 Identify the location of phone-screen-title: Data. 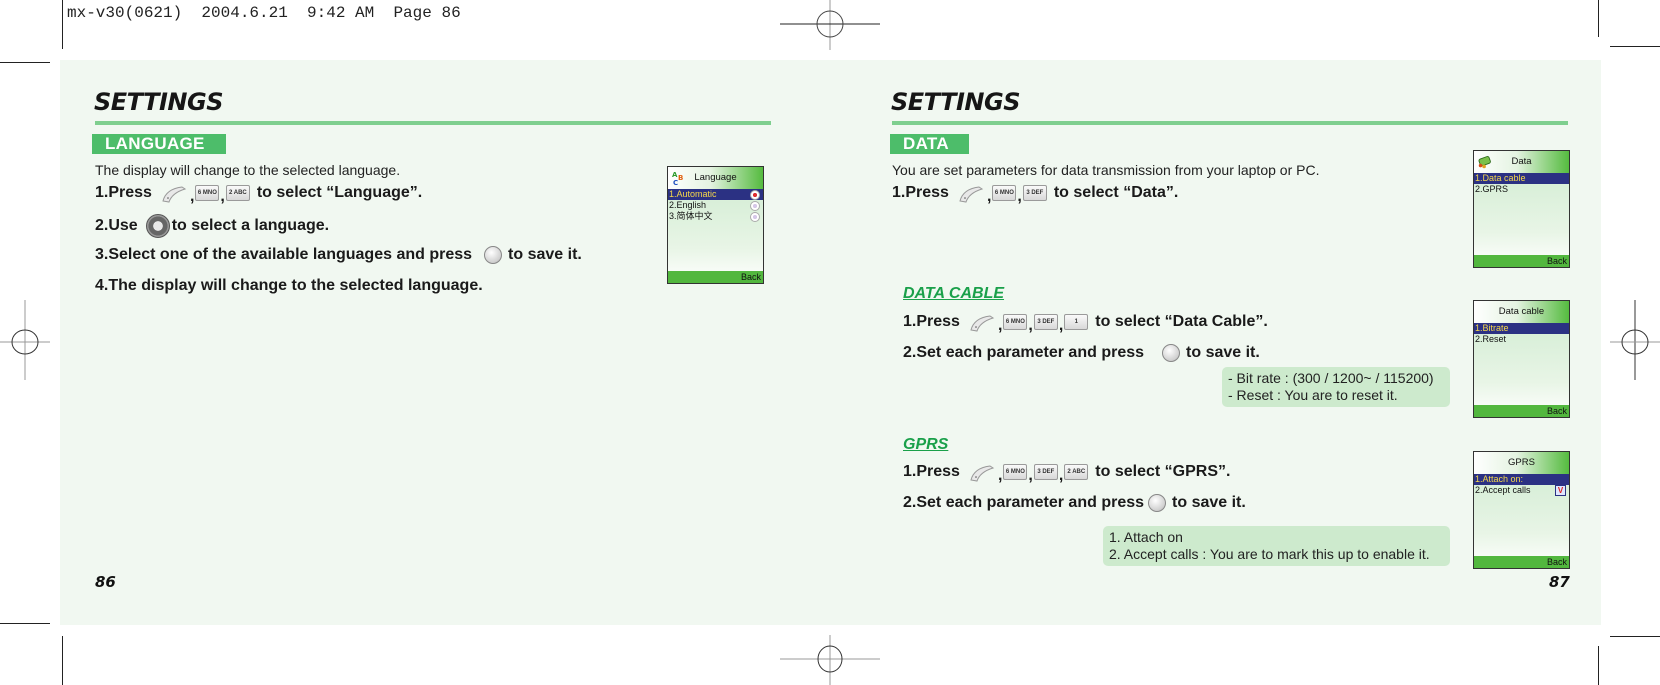
(1521, 161).